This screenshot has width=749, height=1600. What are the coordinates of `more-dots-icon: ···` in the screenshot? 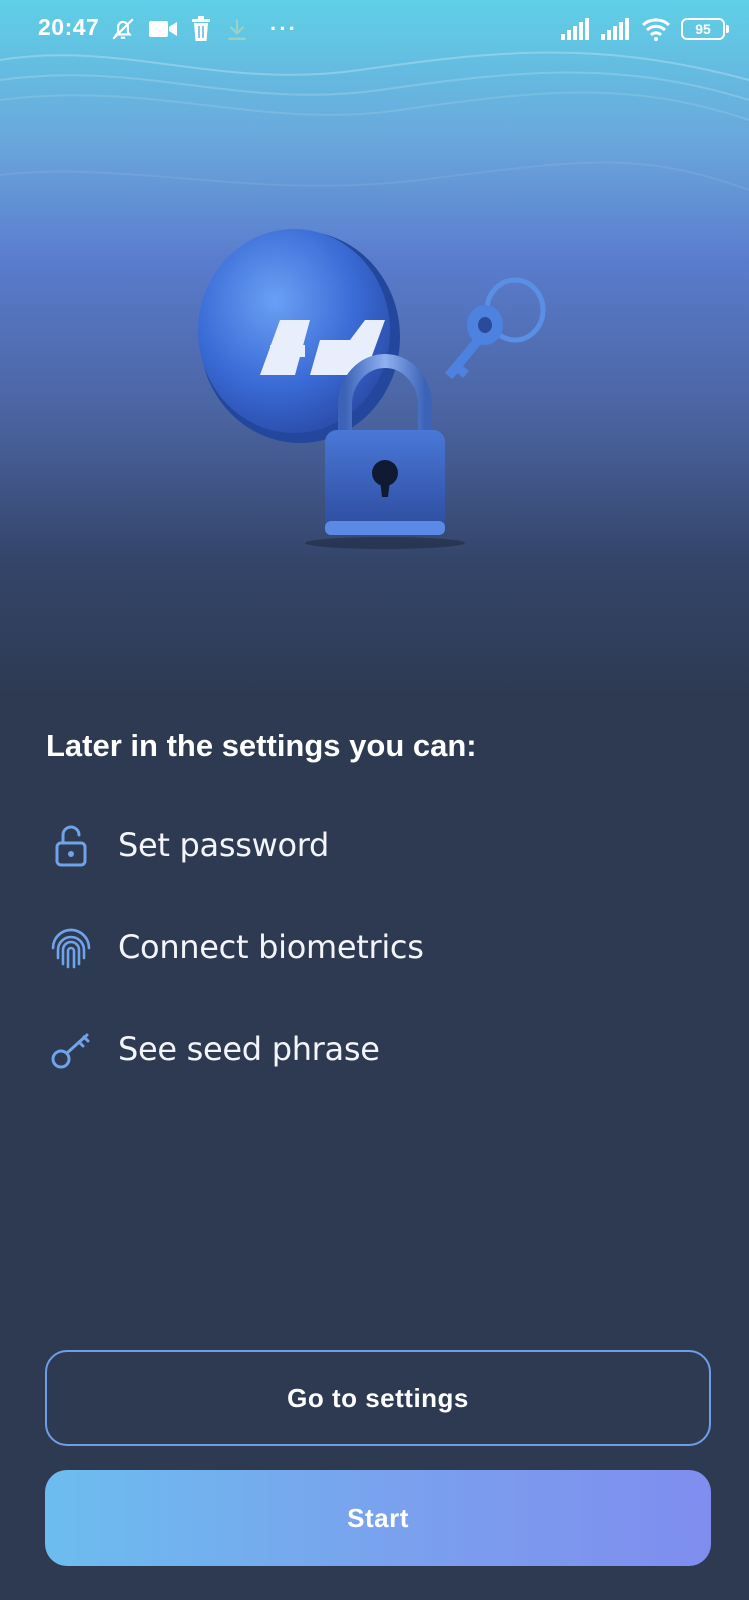 It's located at (284, 28).